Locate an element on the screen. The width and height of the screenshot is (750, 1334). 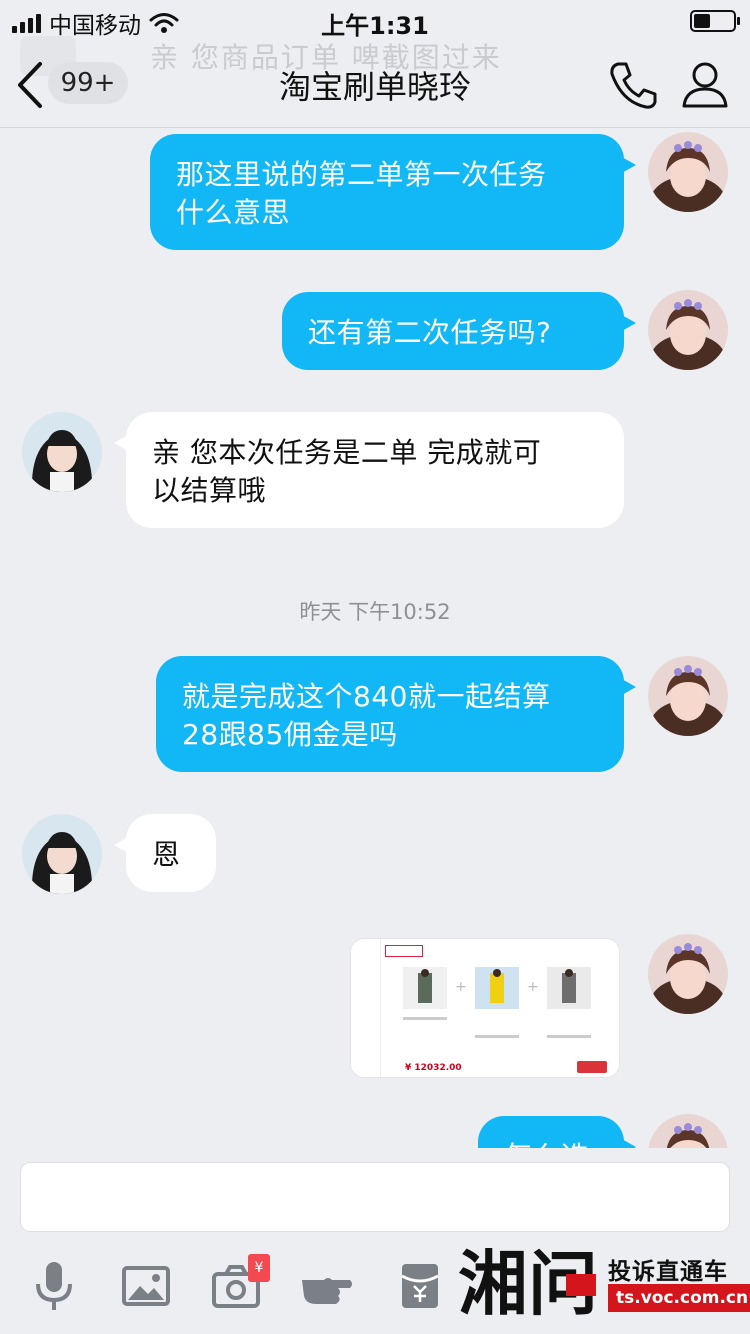
message-timestamp: 昨天 下午10:52 is located at coordinates (375, 612).